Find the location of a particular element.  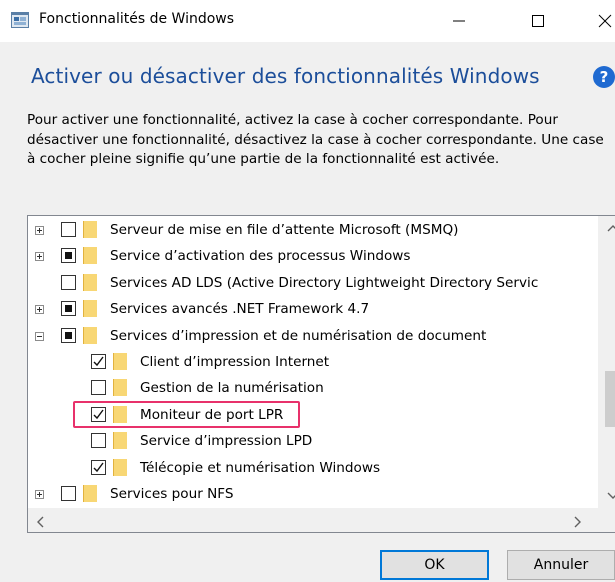

maximize-icon is located at coordinates (538, 21).